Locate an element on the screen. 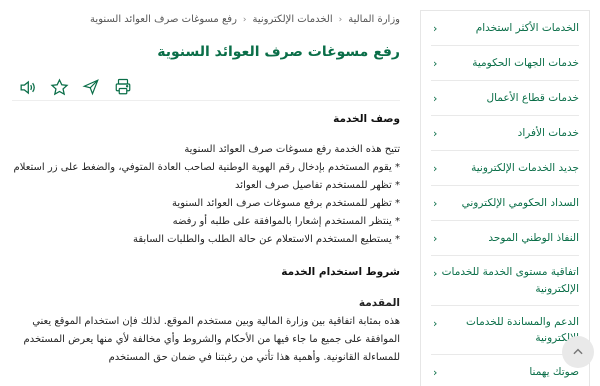 Image resolution: width=600 pixels, height=386 pixels. sidebar-item-government: خدمات الجهات الحكومية ‹ is located at coordinates (505, 64).